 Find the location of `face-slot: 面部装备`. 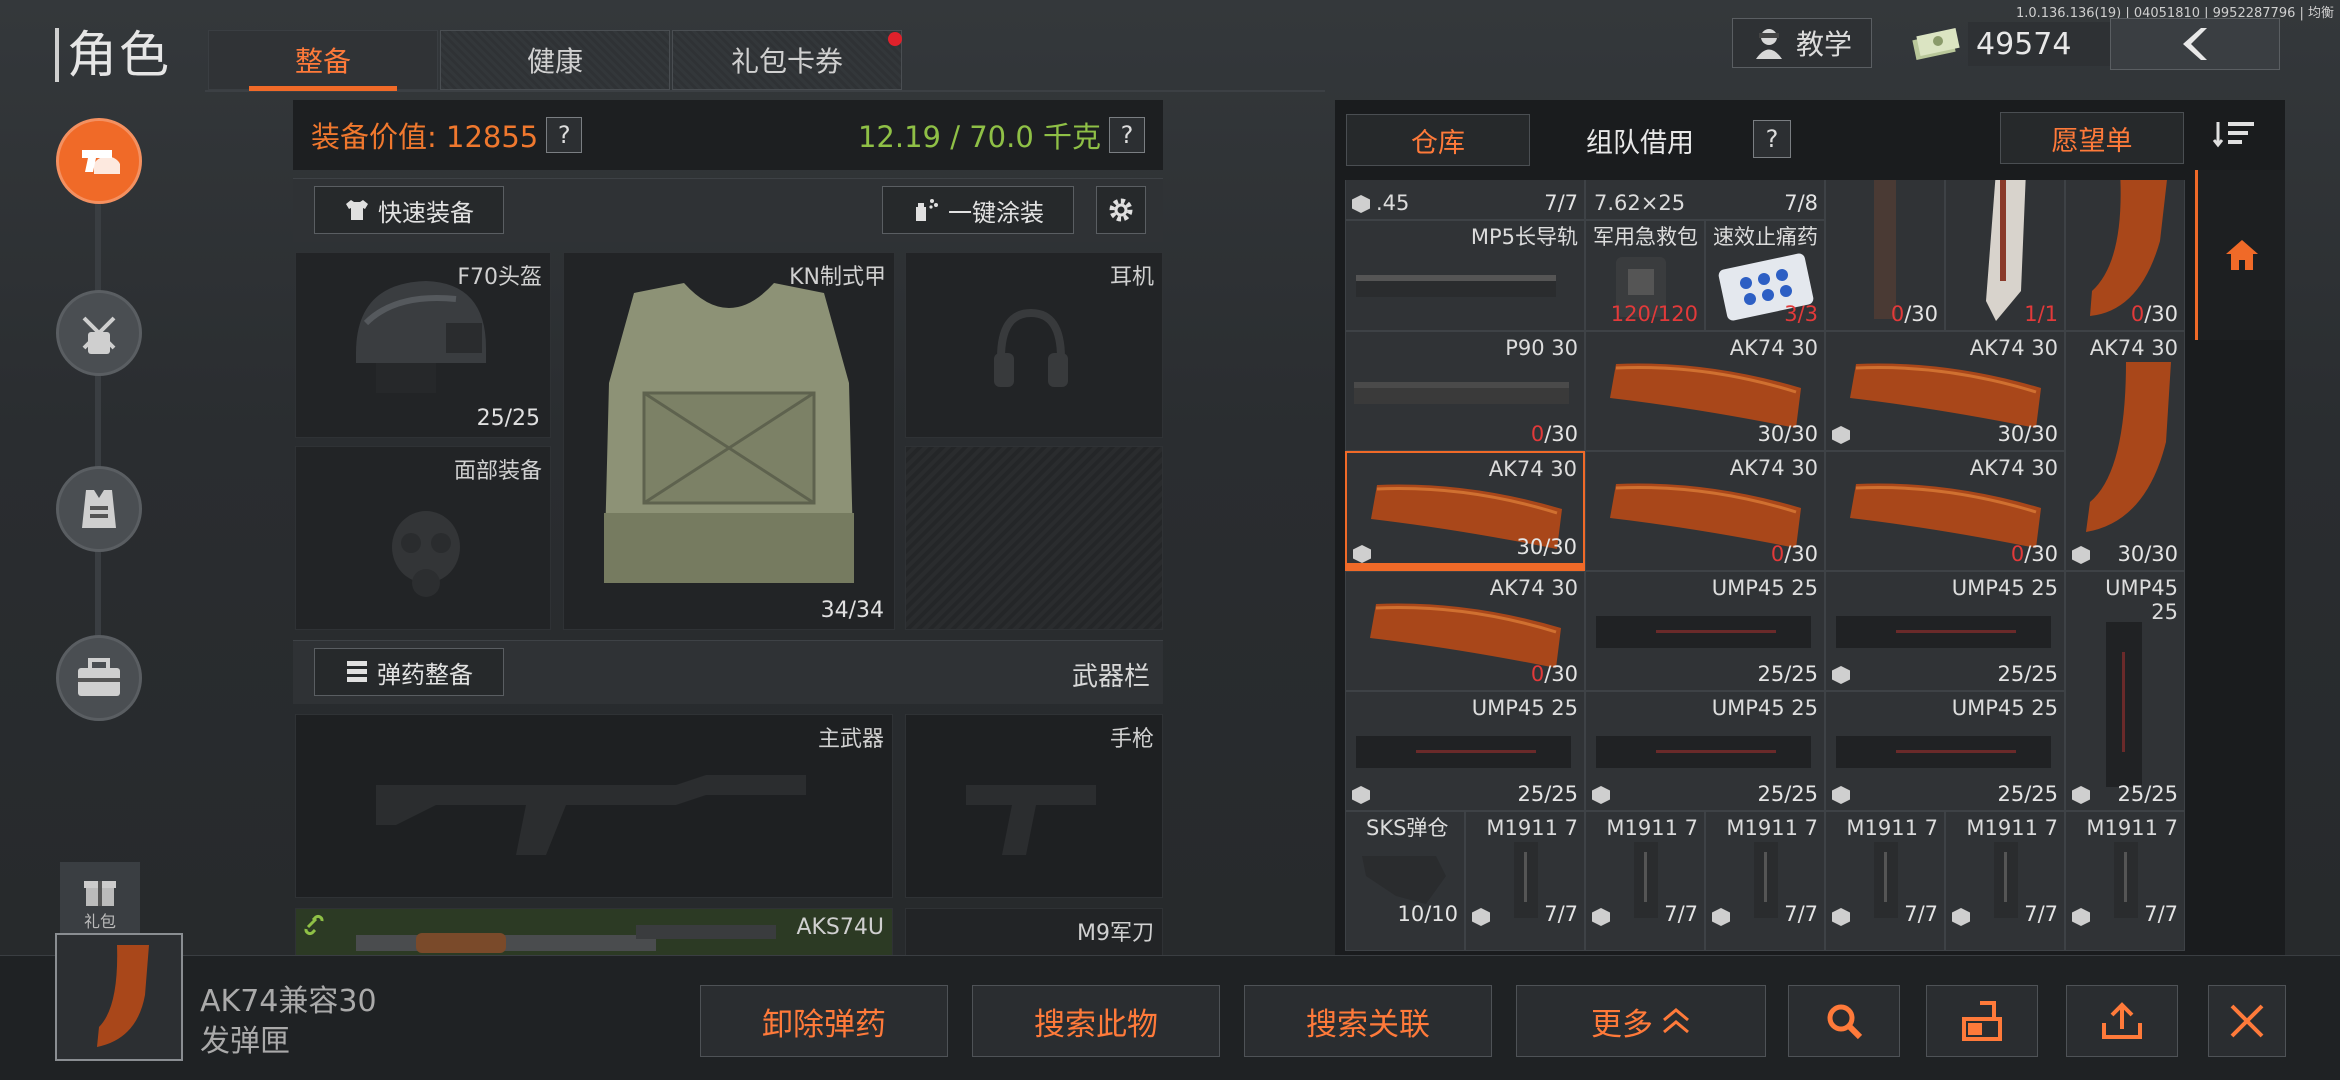

face-slot: 面部装备 is located at coordinates (423, 538).